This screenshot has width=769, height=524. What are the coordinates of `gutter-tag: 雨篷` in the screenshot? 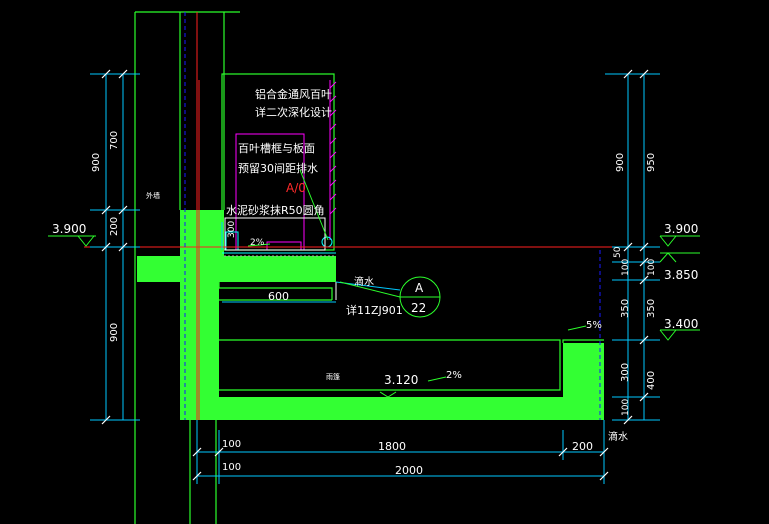 It's located at (333, 376).